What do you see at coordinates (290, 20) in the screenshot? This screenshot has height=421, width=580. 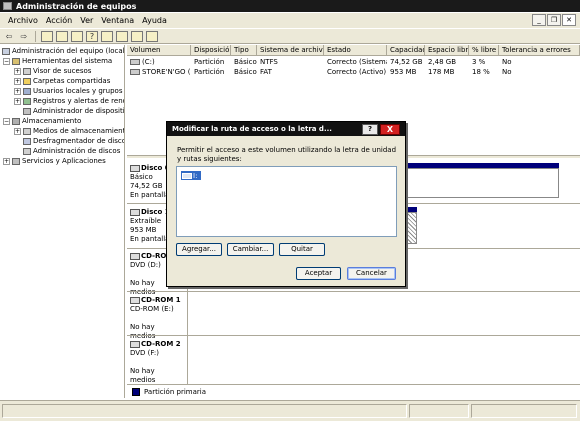 I see `menu-bar: Archivo Acción Ver Ventana Ayuda` at bounding box center [290, 20].